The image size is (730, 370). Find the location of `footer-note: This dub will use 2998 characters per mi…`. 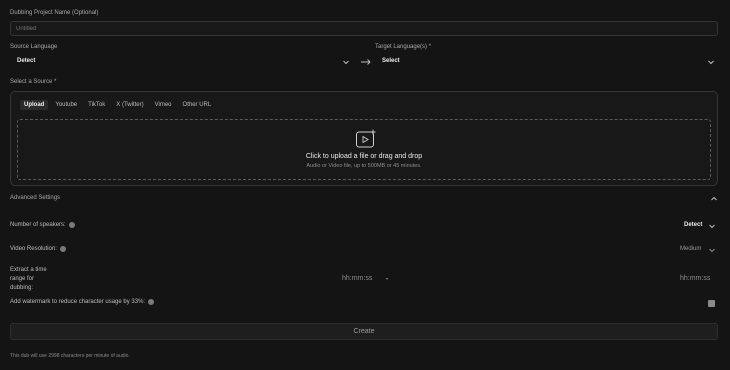

footer-note: This dub will use 2998 characters per mi… is located at coordinates (70, 356).